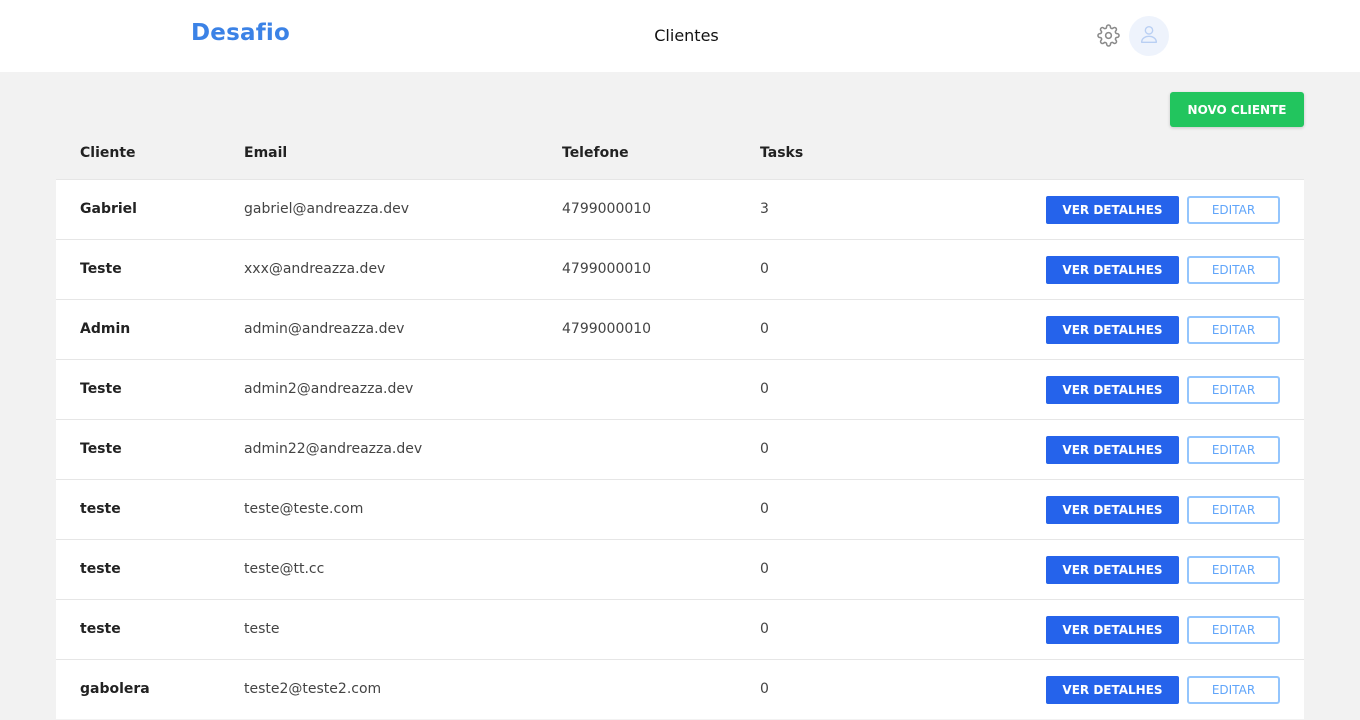  I want to click on client-email: admin22@andreazza.dev, so click(333, 449).